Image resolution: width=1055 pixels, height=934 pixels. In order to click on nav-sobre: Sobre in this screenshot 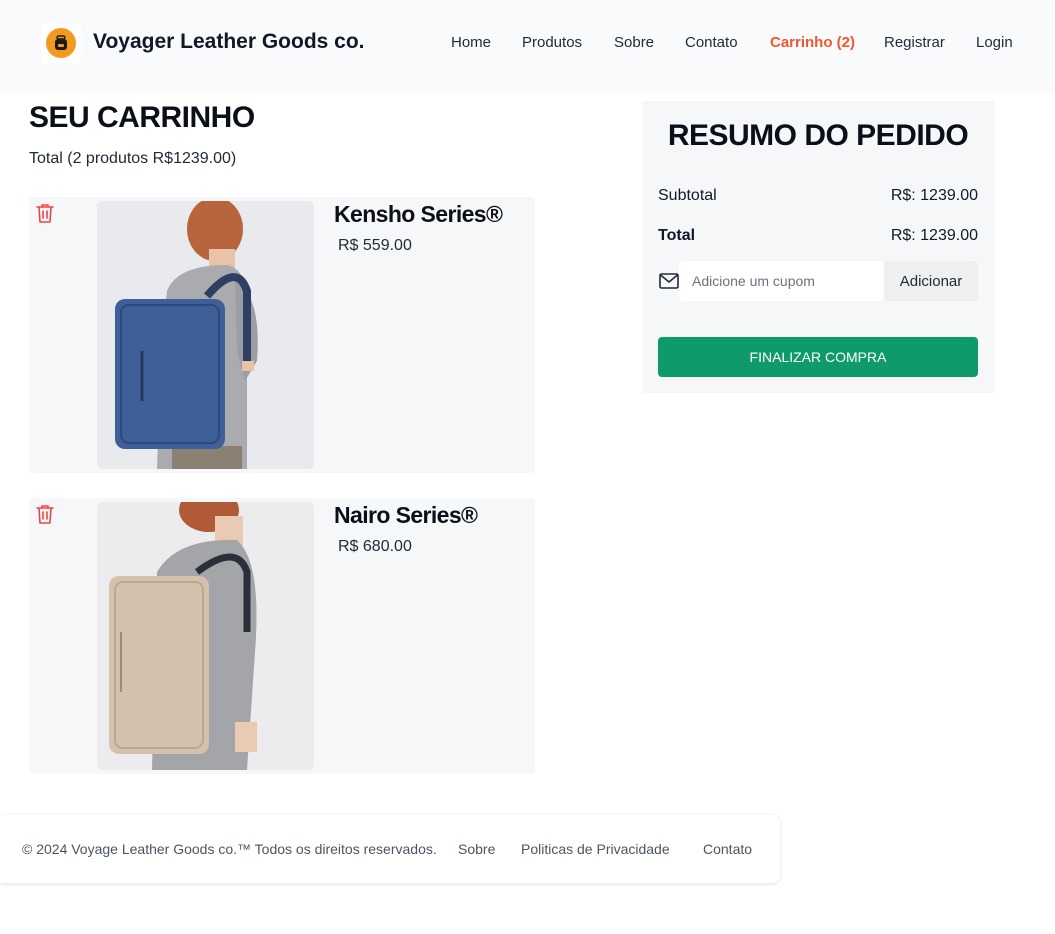, I will do `click(634, 42)`.